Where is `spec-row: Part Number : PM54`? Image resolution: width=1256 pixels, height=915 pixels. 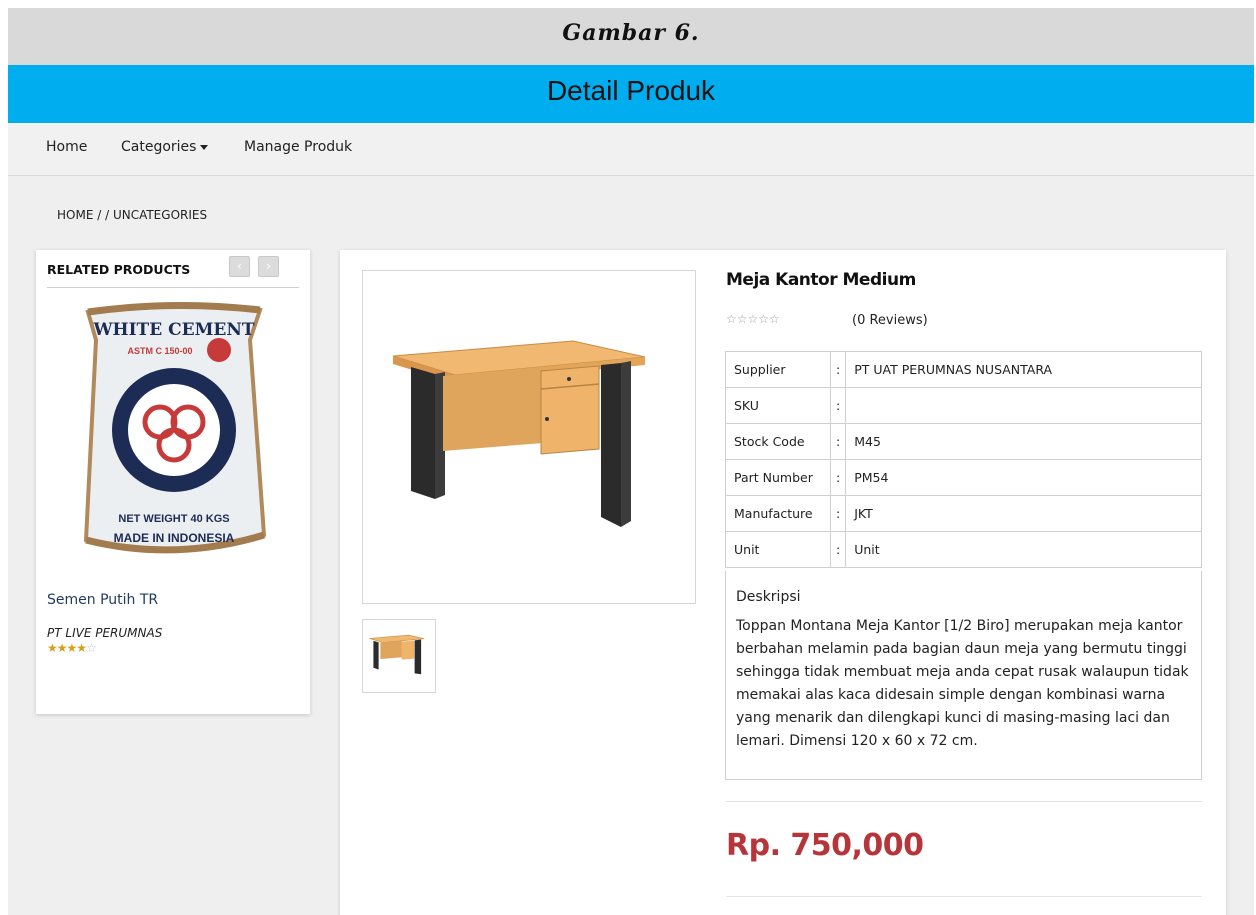
spec-row: Part Number : PM54 is located at coordinates (963, 477).